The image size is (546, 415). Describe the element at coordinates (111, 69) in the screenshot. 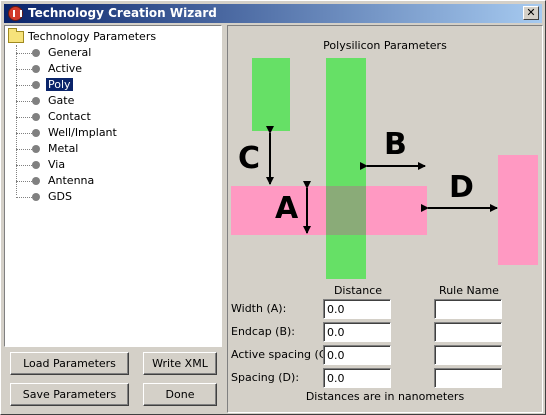

I see `tree-item-active: Active` at that location.